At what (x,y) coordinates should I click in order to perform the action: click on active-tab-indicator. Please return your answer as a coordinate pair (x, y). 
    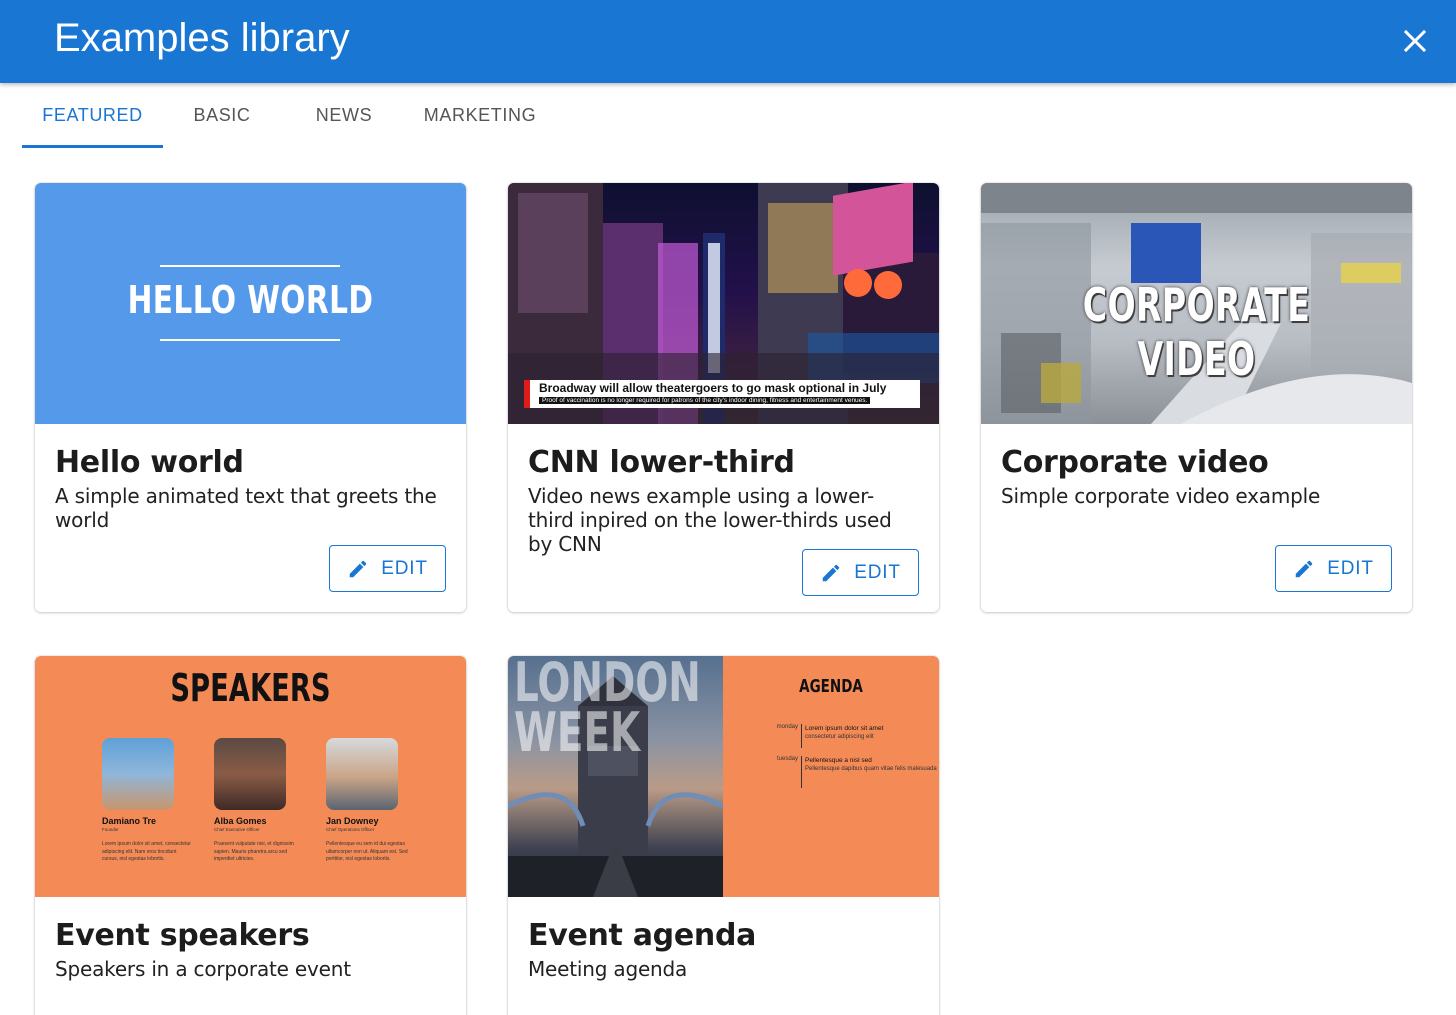
    Looking at the image, I should click on (92, 146).